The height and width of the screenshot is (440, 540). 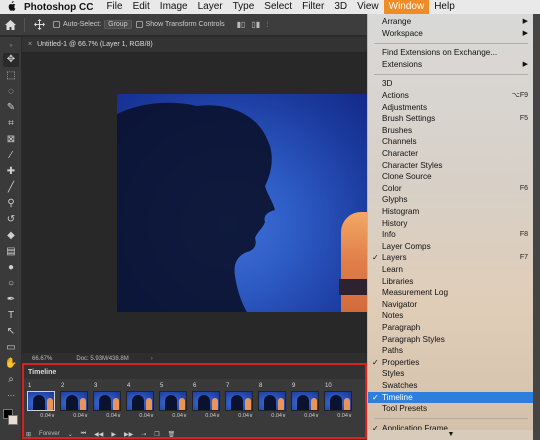 What do you see at coordinates (152, 359) in the screenshot?
I see `status-arrow-icon: ›` at bounding box center [152, 359].